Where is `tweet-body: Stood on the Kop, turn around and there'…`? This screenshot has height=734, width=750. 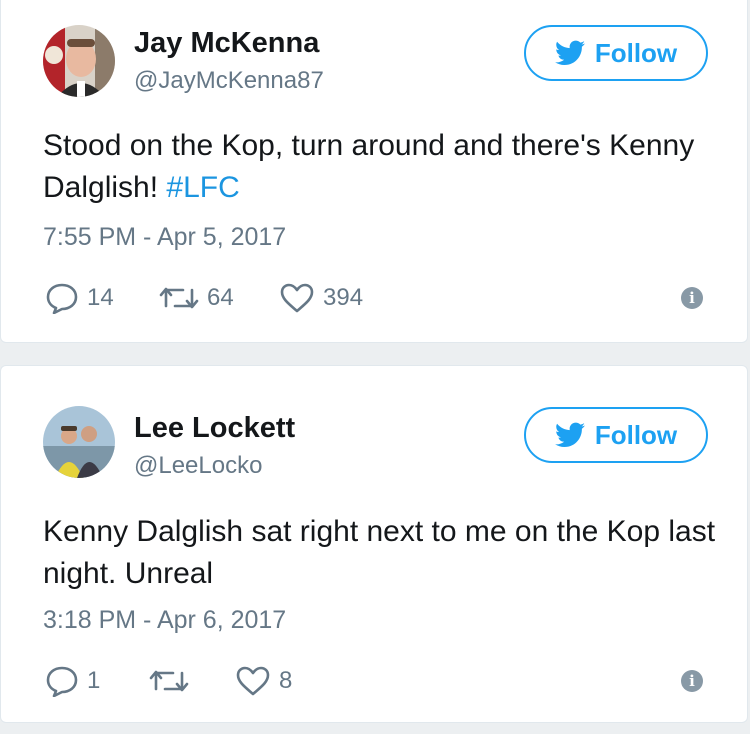 tweet-body: Stood on the Kop, turn around and there'… is located at coordinates (369, 166).